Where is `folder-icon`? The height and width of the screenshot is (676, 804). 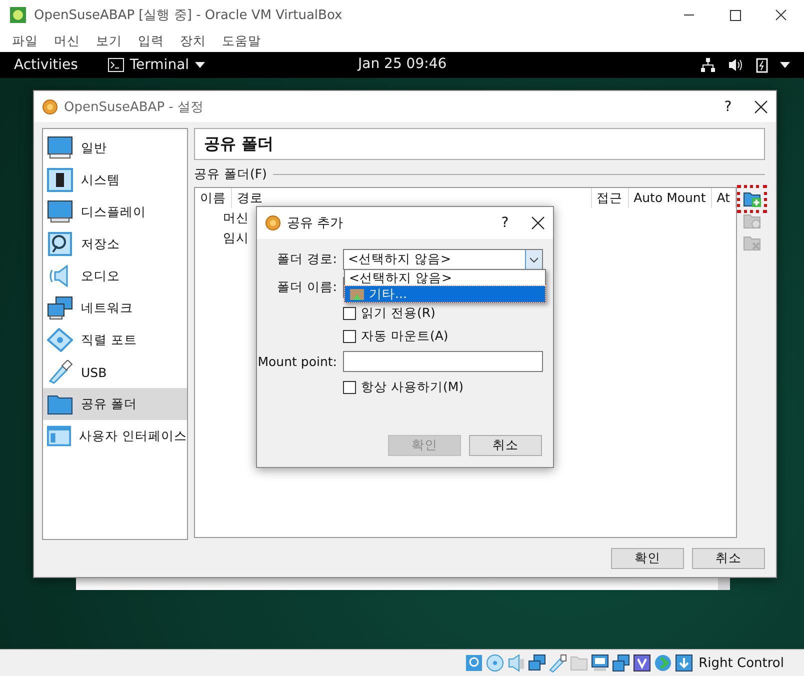
folder-icon is located at coordinates (357, 294).